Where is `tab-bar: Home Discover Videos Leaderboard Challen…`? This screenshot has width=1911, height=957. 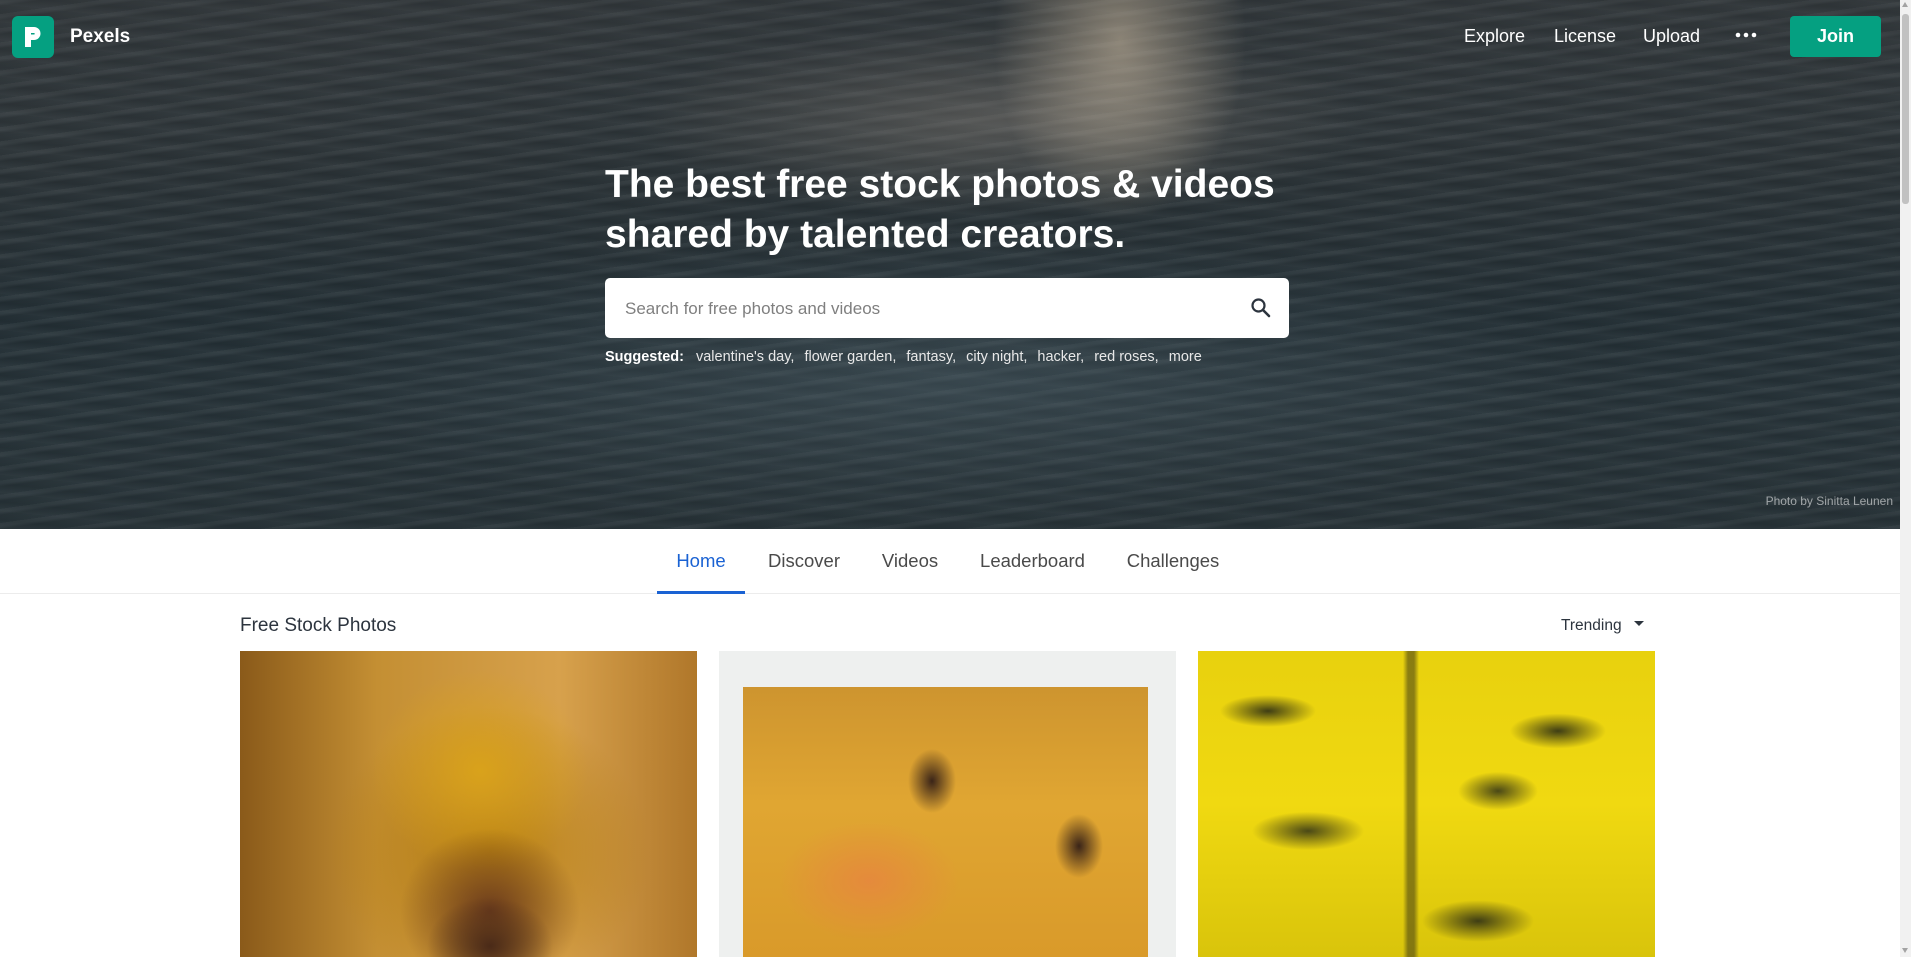
tab-bar: Home Discover Videos Leaderboard Challen… is located at coordinates (950, 561).